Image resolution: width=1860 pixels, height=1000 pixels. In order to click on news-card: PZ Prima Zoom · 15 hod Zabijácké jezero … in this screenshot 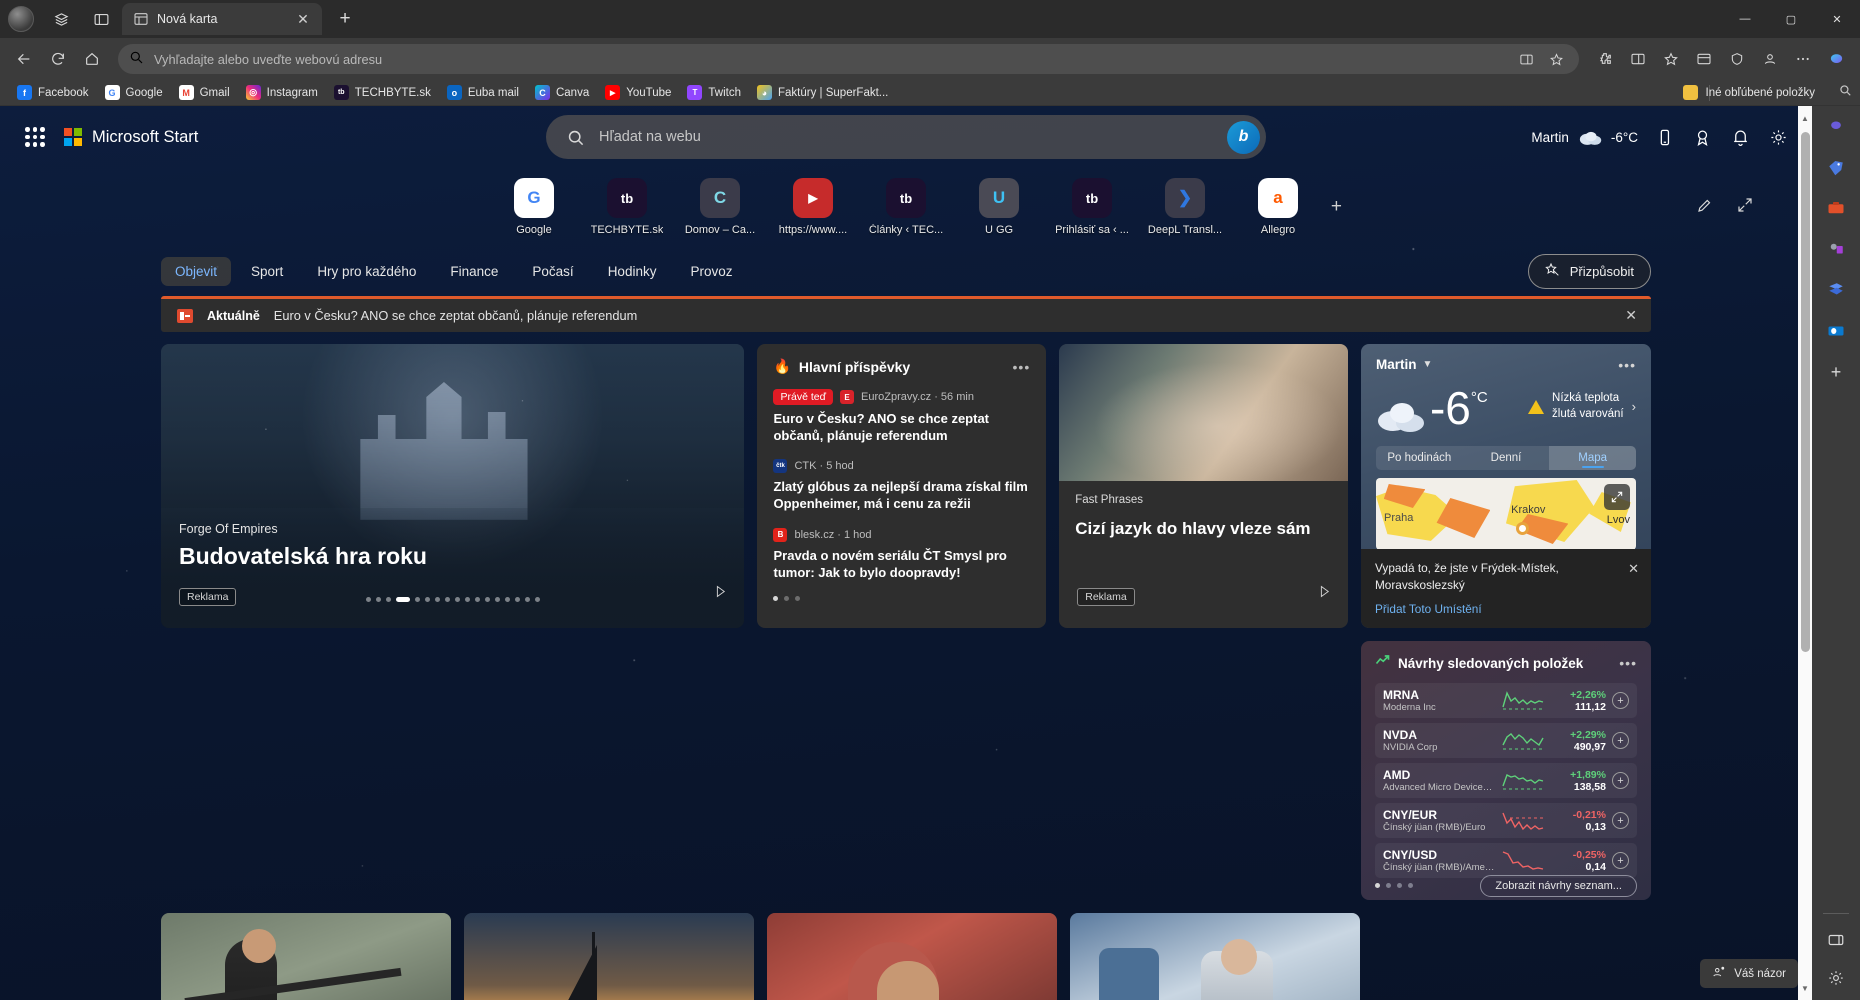, I will do `click(609, 956)`.